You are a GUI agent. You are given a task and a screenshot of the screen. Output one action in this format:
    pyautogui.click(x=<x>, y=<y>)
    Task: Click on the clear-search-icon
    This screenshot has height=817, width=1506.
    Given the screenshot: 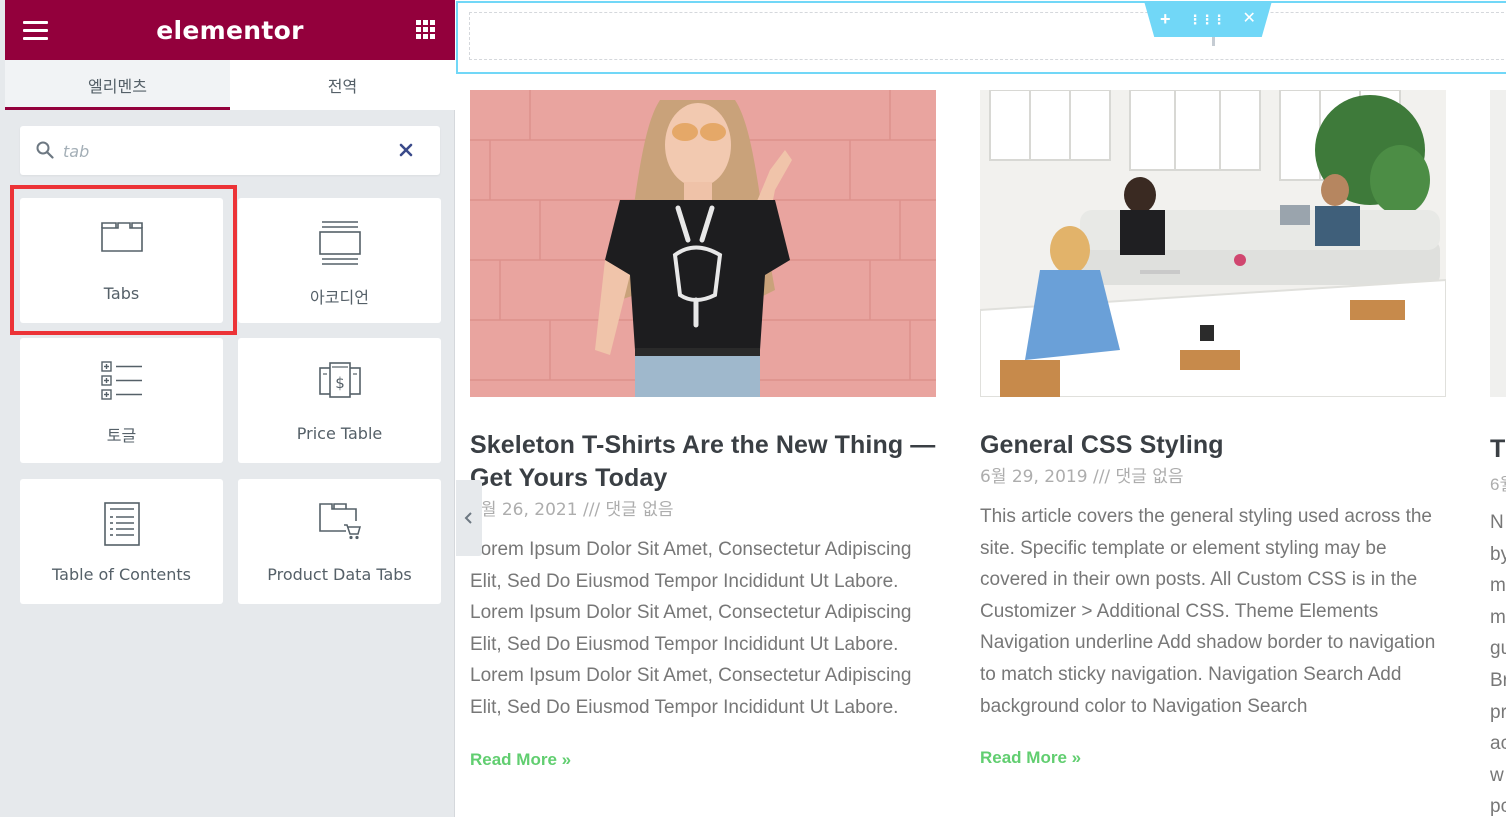 What is the action you would take?
    pyautogui.click(x=406, y=150)
    